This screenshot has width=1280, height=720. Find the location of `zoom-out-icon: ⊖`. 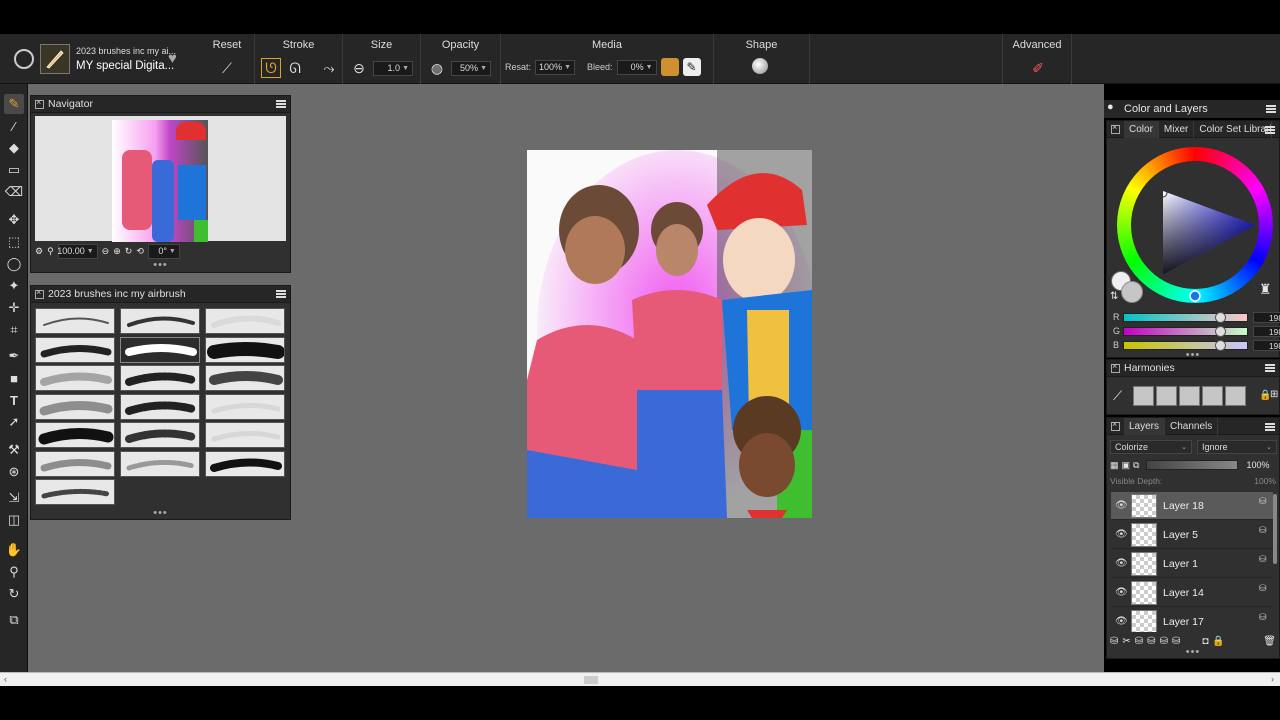

zoom-out-icon: ⊖ is located at coordinates (106, 251).